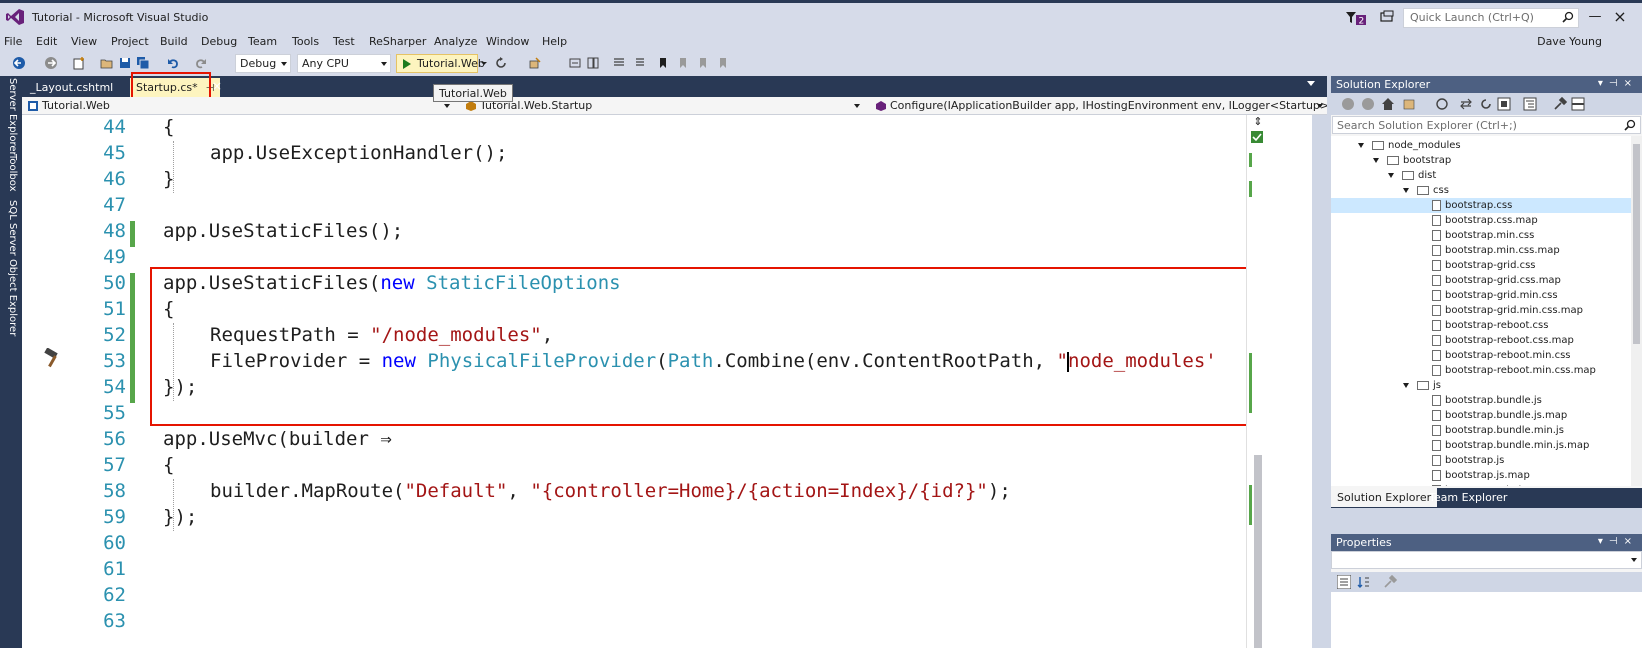  Describe the element at coordinates (1344, 582) in the screenshot. I see `categorized-icon` at that location.